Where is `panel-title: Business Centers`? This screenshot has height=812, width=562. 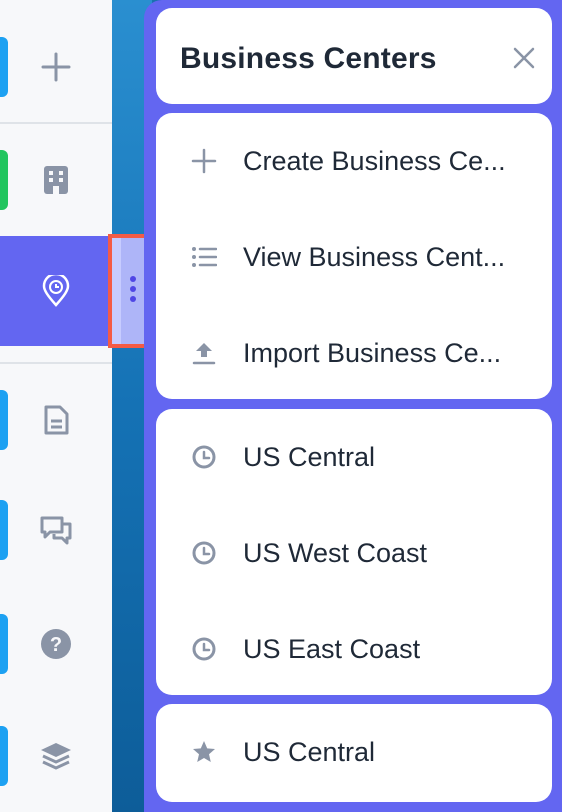
panel-title: Business Centers is located at coordinates (308, 58).